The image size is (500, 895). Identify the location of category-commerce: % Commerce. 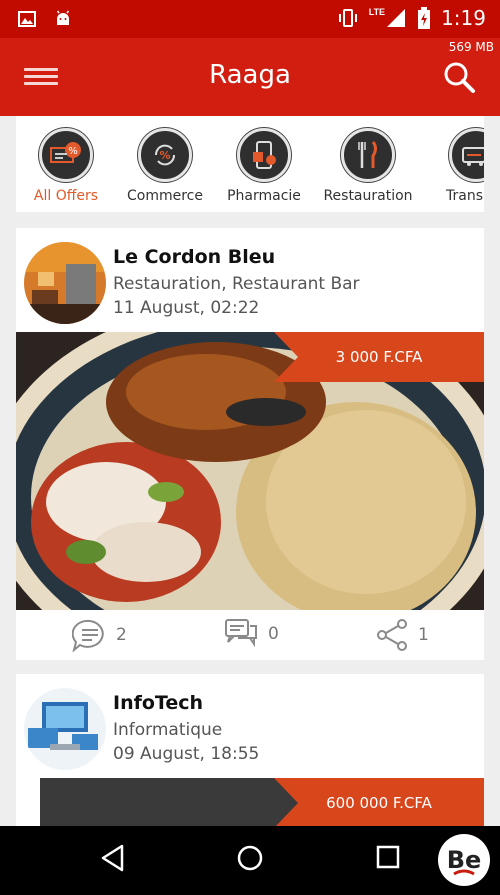
(165, 166).